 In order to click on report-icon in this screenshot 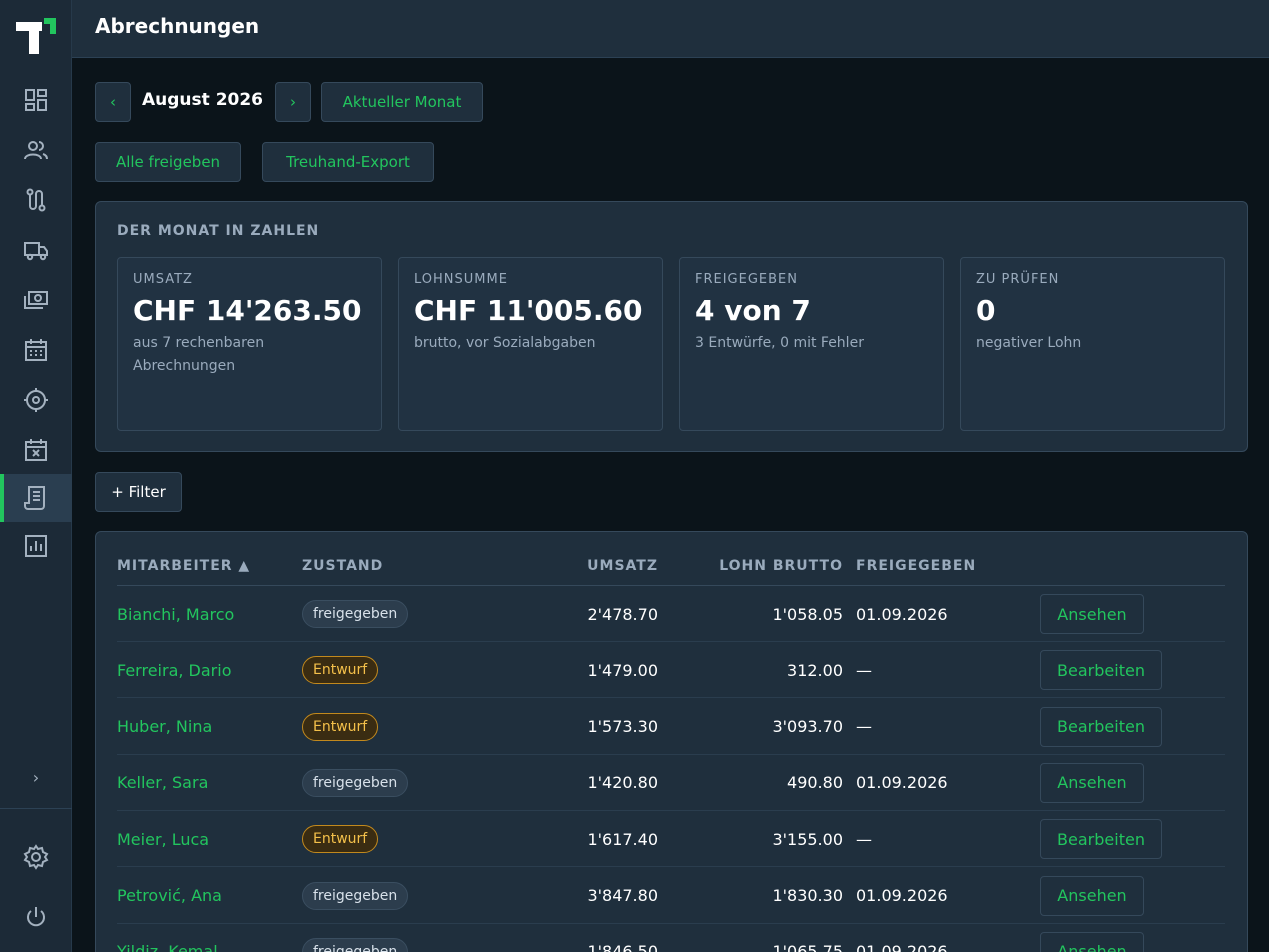, I will do `click(36, 546)`.